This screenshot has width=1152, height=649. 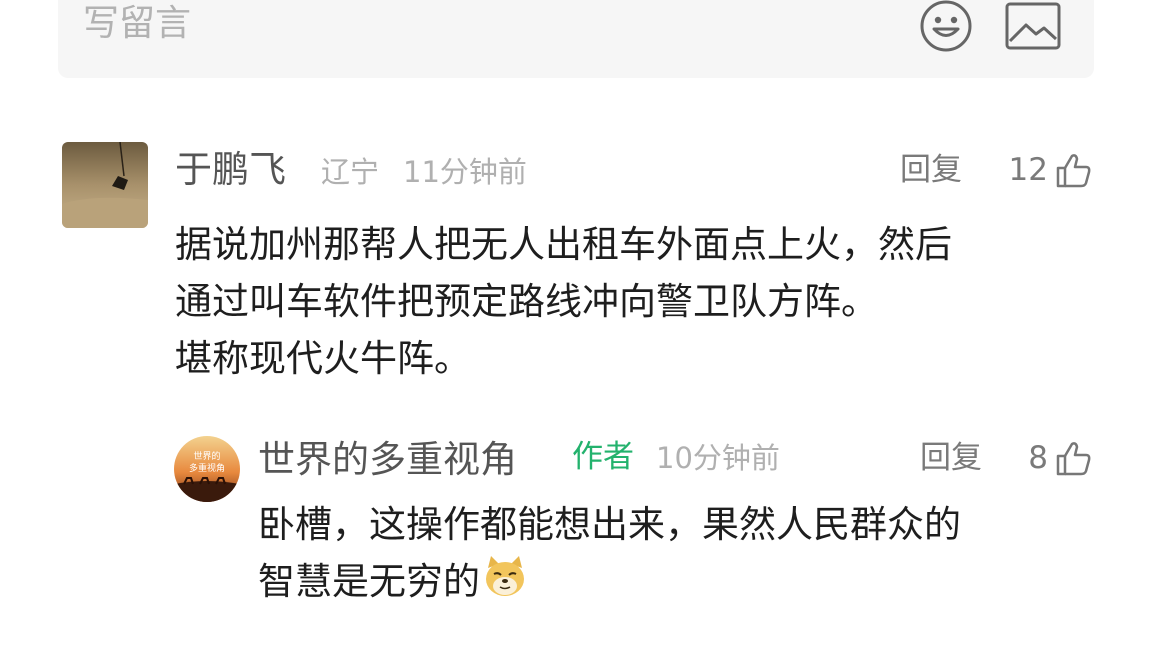 What do you see at coordinates (137, 23) in the screenshot?
I see `compose-placeholder: 写留言` at bounding box center [137, 23].